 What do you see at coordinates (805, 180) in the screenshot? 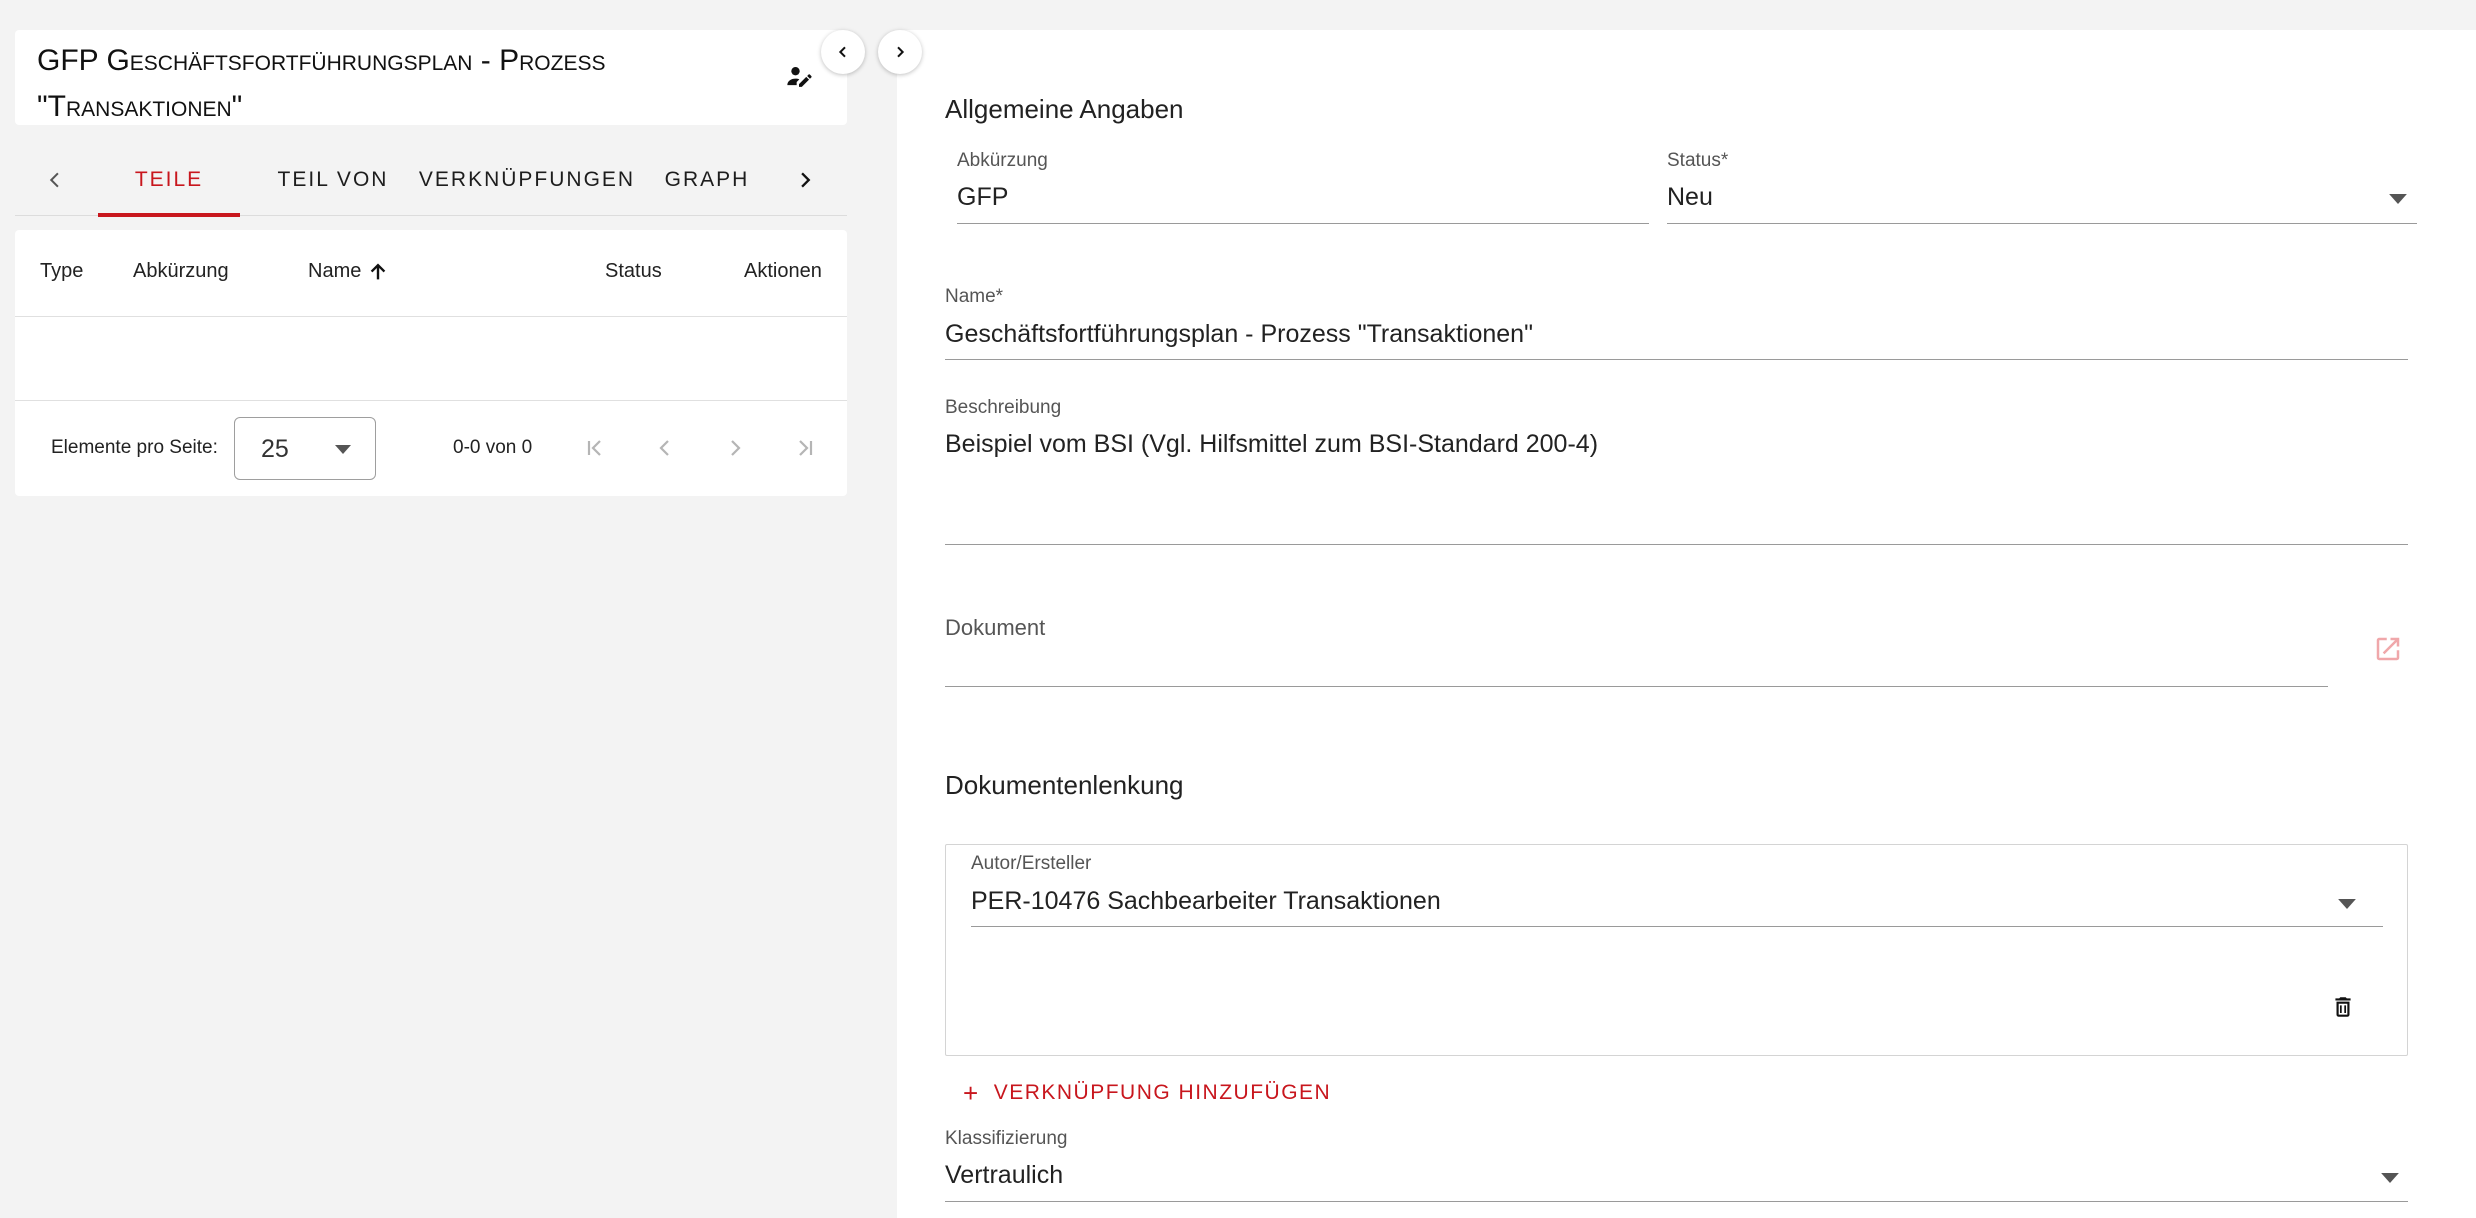
I see `tab-scroll-right-icon` at bounding box center [805, 180].